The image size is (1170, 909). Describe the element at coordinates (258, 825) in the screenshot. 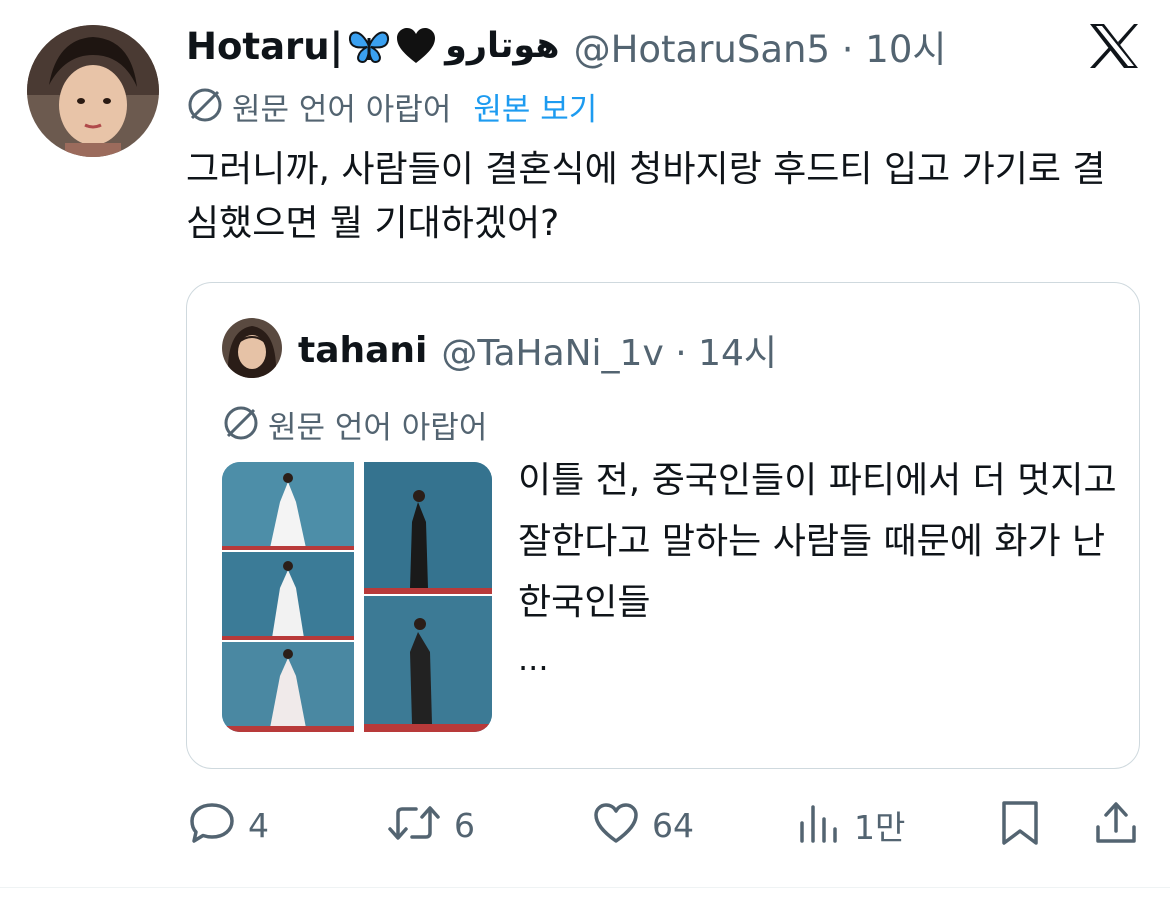

I see `reply-count: 4` at that location.